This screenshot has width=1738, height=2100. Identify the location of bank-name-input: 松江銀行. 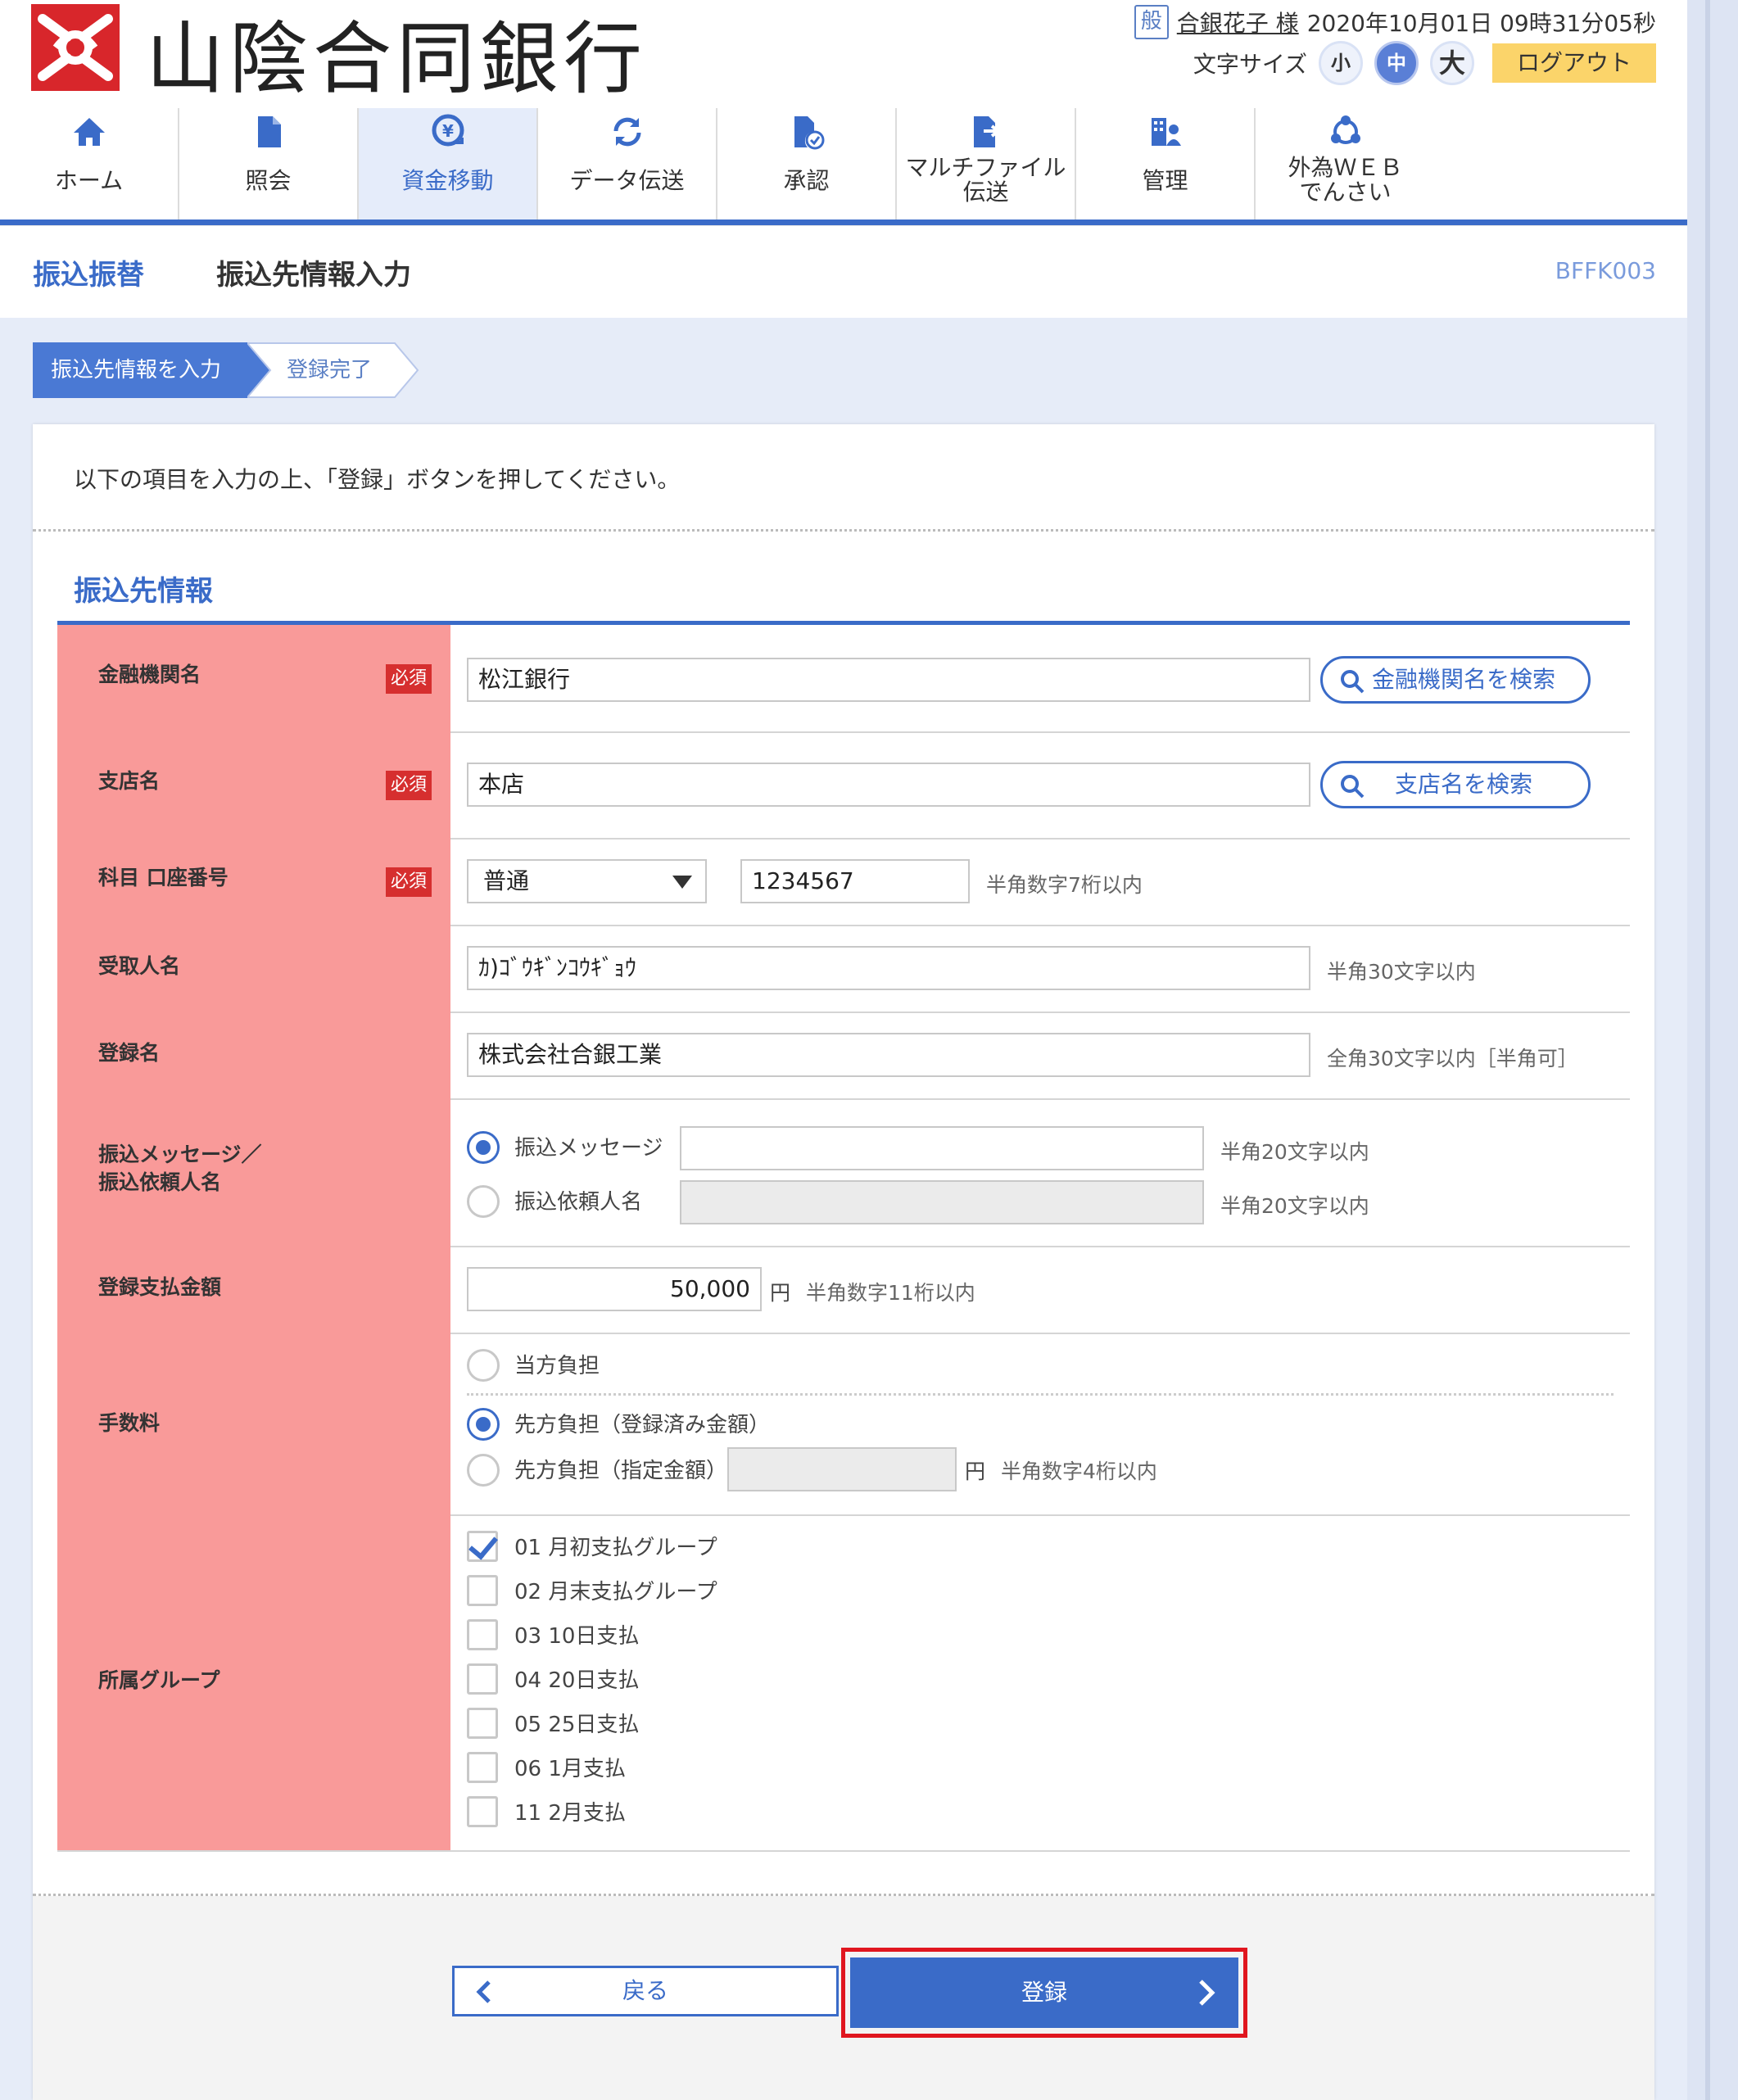
(889, 680).